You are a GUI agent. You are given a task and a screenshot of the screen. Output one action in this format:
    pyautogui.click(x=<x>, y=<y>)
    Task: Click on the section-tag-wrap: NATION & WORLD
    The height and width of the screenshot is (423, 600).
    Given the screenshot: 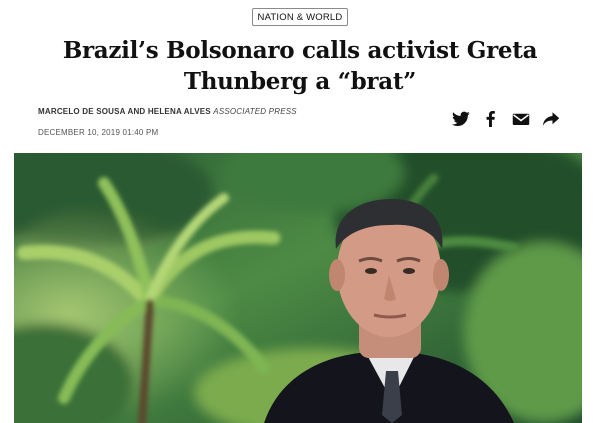 What is the action you would take?
    pyautogui.click(x=300, y=16)
    